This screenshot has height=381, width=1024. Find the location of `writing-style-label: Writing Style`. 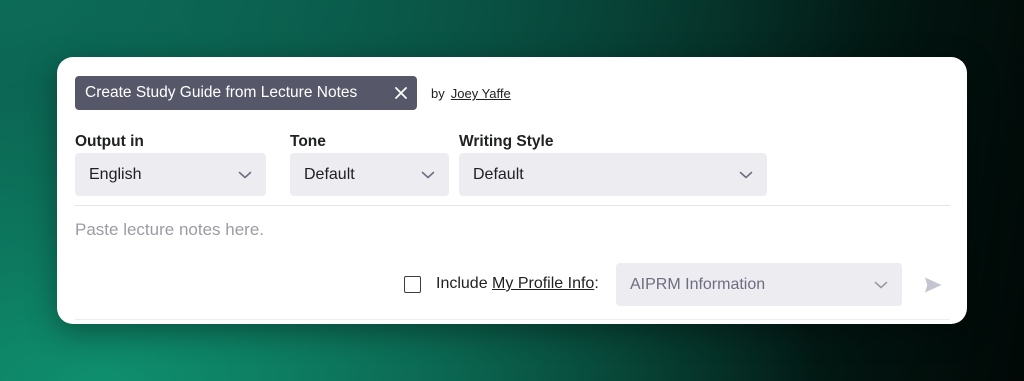

writing-style-label: Writing Style is located at coordinates (506, 141).